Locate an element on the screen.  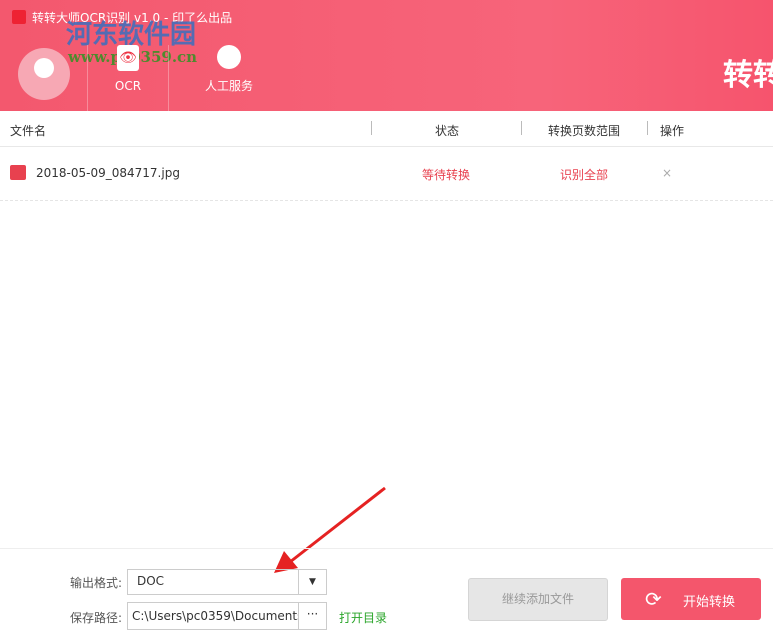
save-path-input: C:\Users\pc0359\Documents ··· is located at coordinates (227, 616).